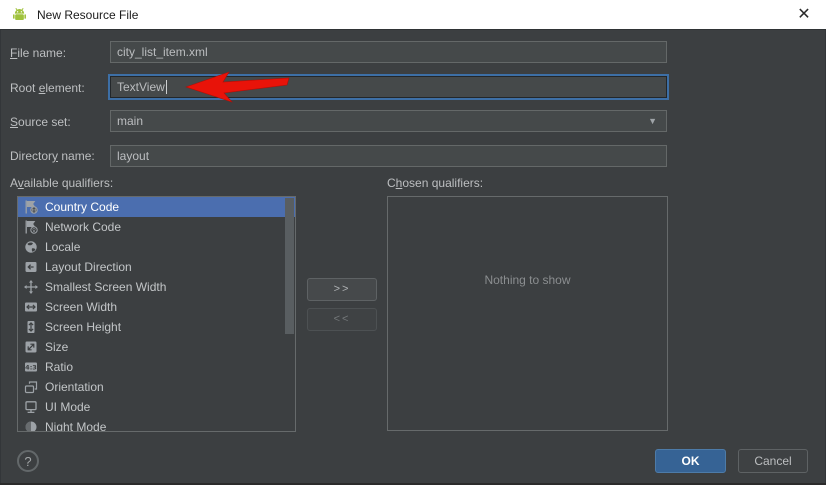  What do you see at coordinates (156, 247) in the screenshot?
I see `qualifier-item-locale: Locale` at bounding box center [156, 247].